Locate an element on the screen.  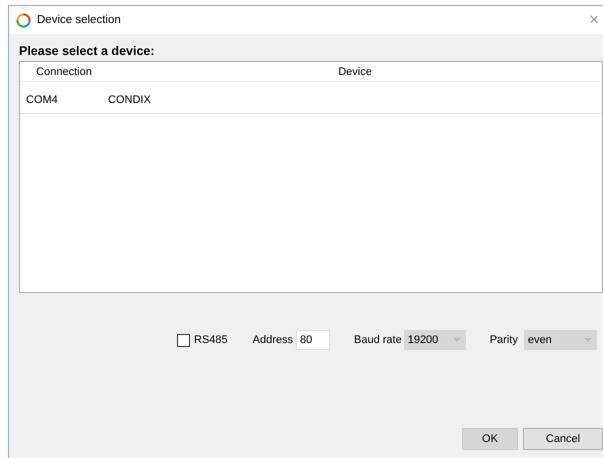
address-label: Address is located at coordinates (272, 340).